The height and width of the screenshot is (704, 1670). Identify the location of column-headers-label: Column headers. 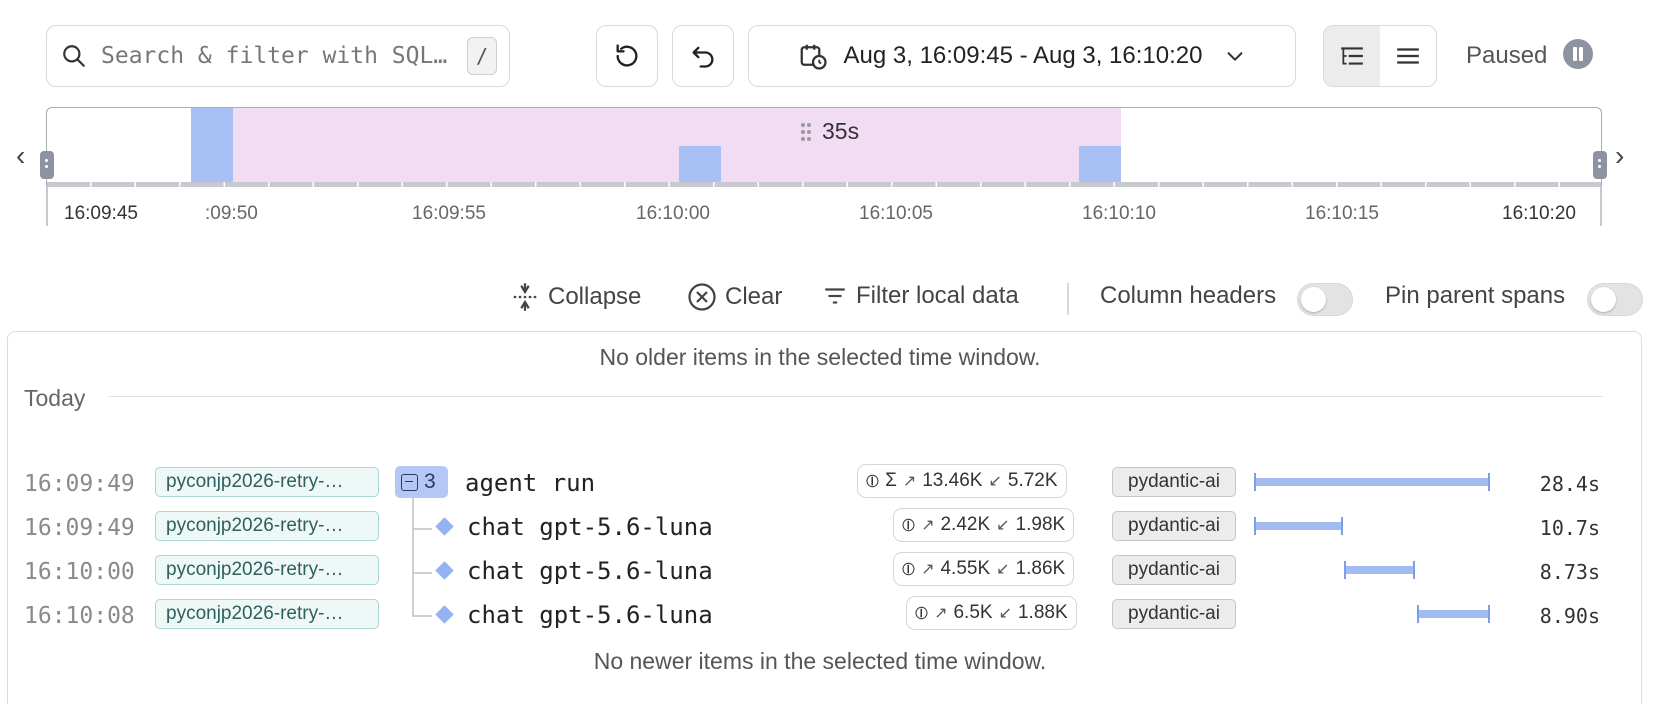
(1188, 295).